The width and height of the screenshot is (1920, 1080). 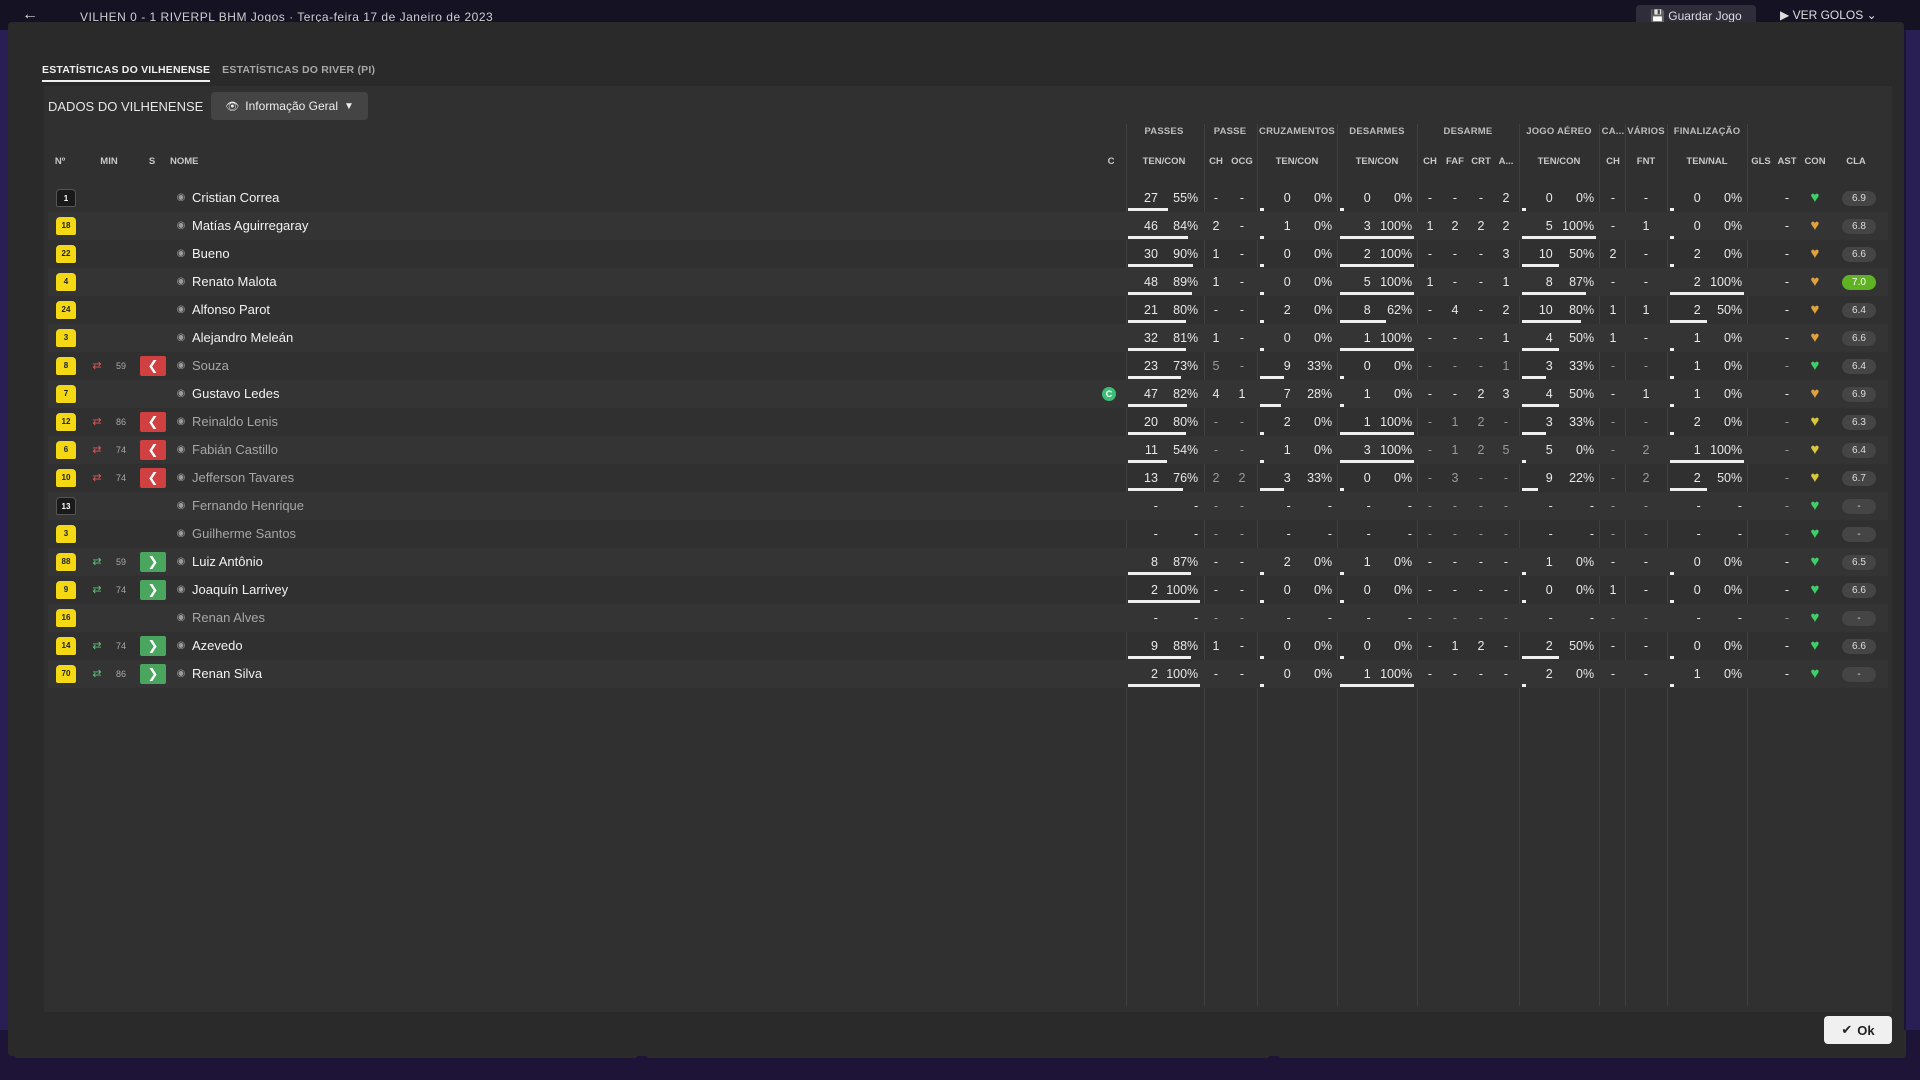 What do you see at coordinates (1613, 310) in the screenshot?
I see `ca-ch: 1` at bounding box center [1613, 310].